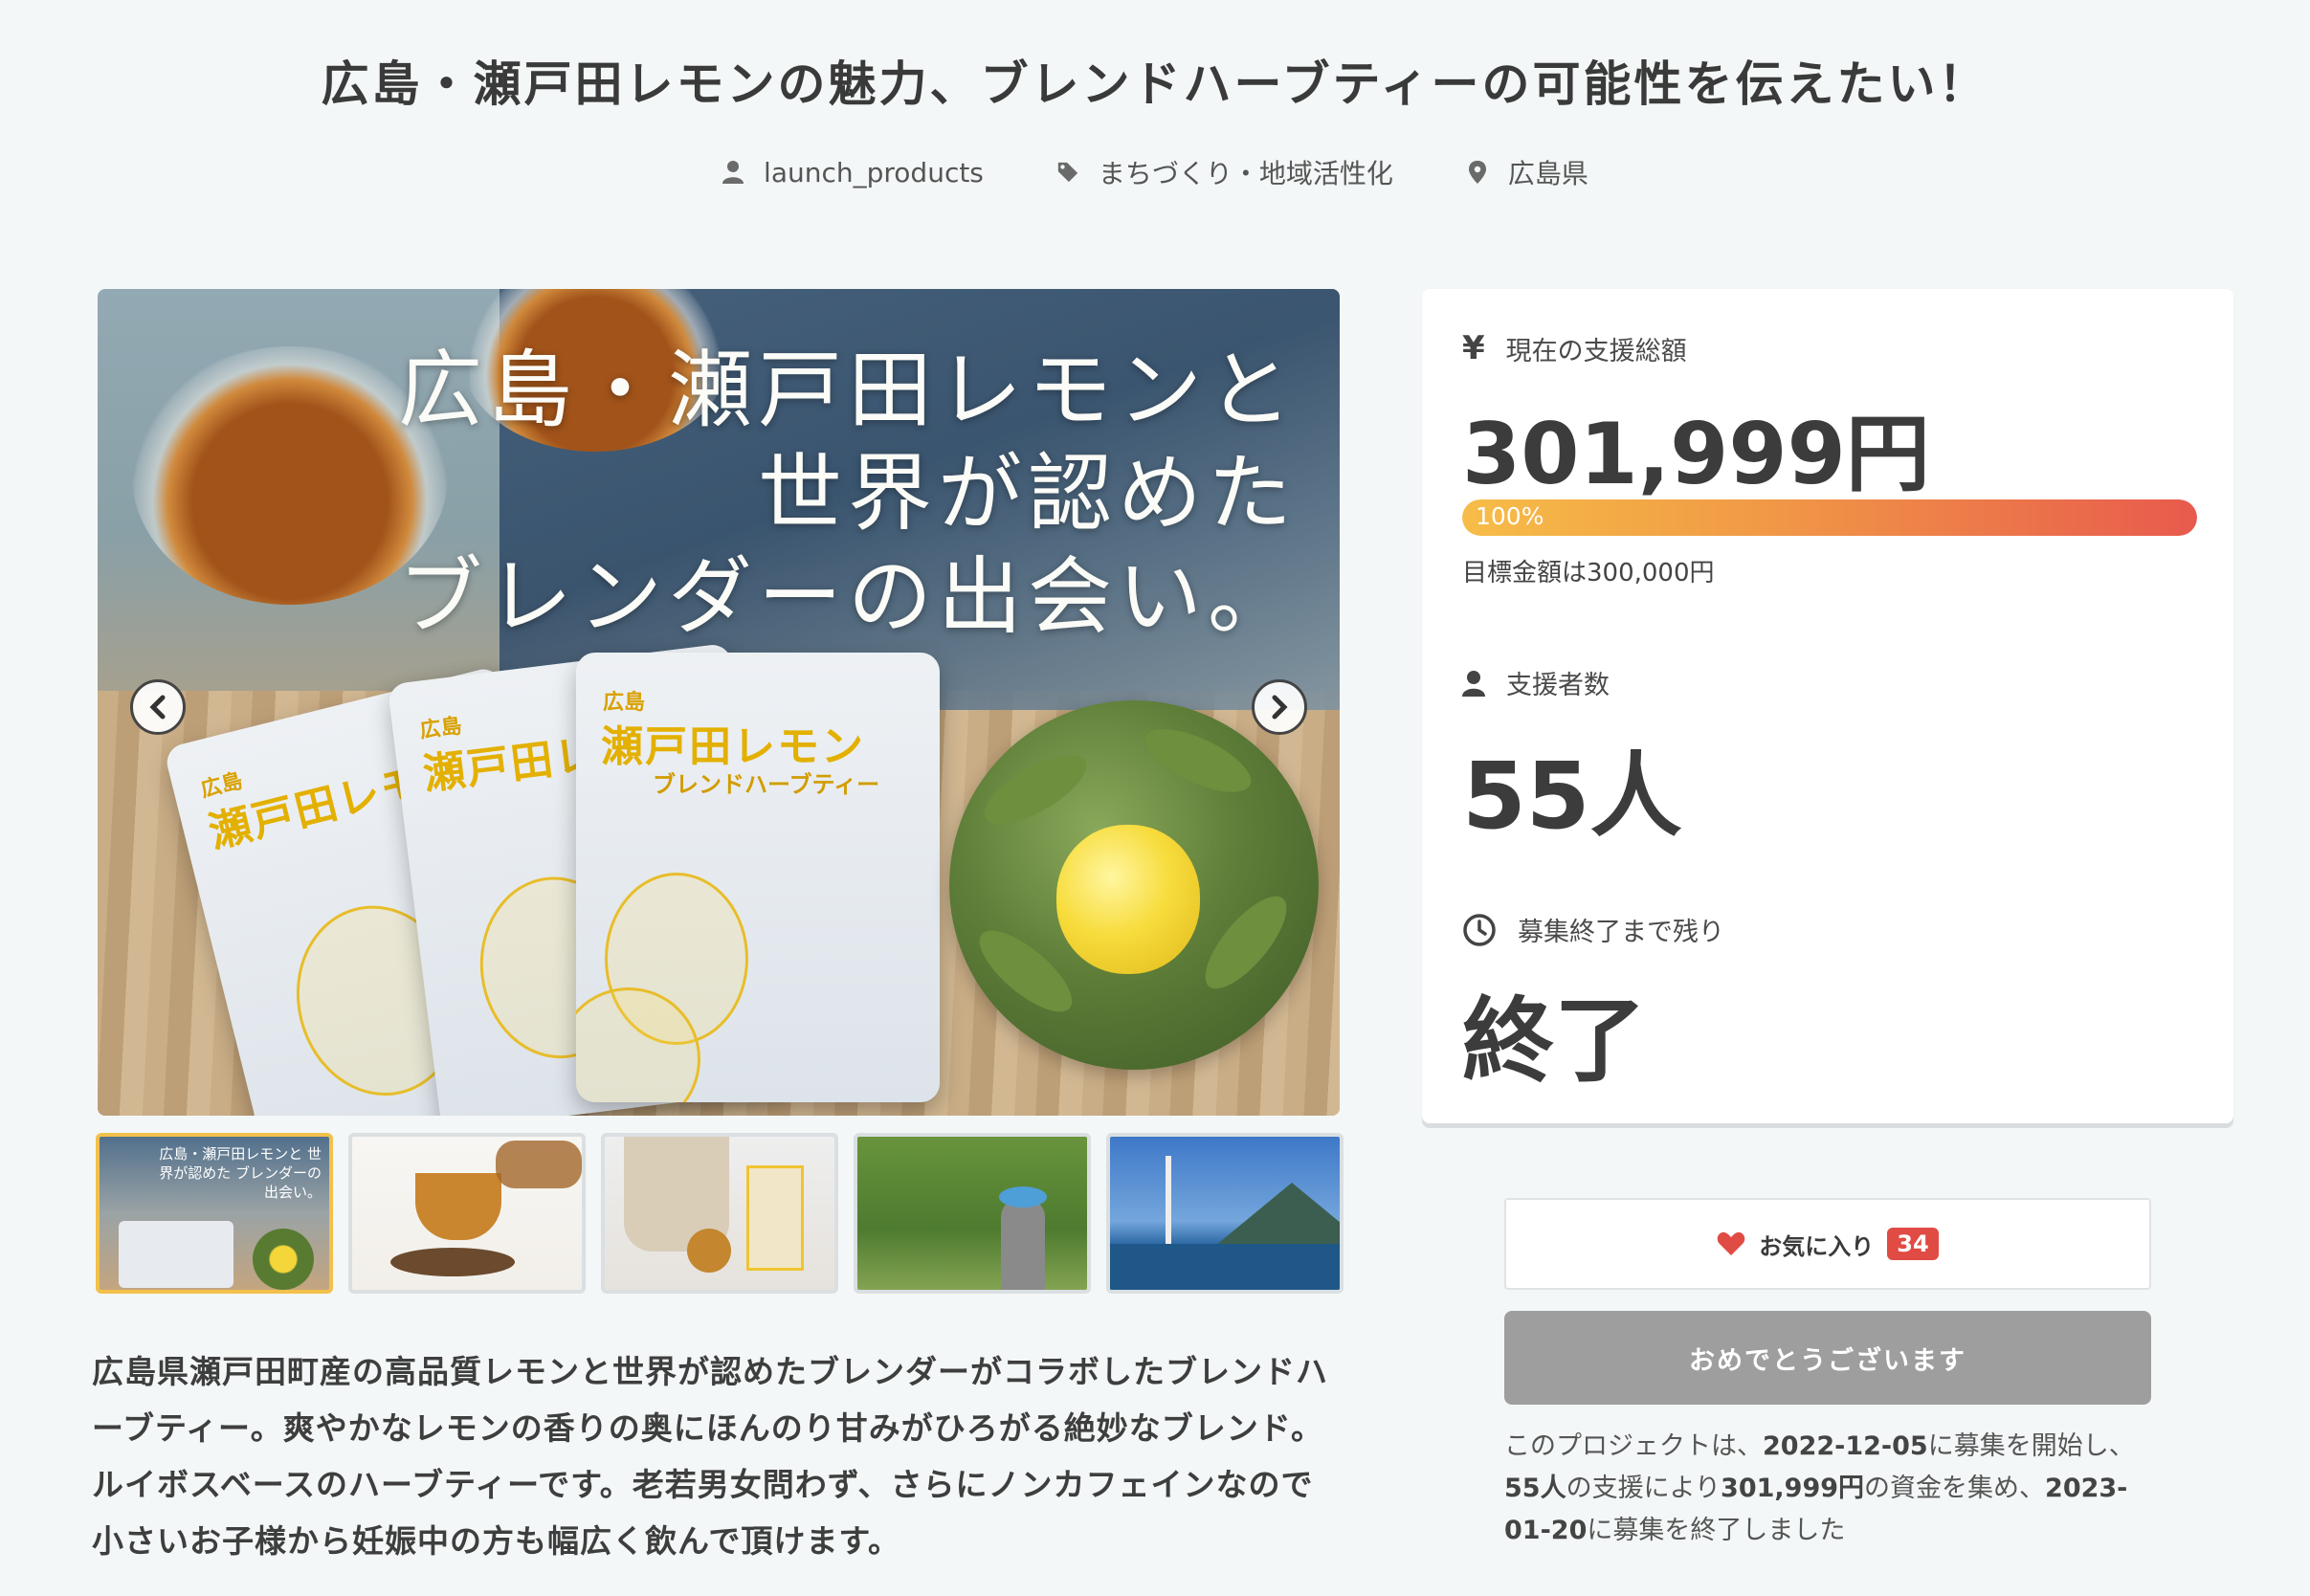 The image size is (2310, 1596). What do you see at coordinates (1479, 930) in the screenshot?
I see `clock-icon` at bounding box center [1479, 930].